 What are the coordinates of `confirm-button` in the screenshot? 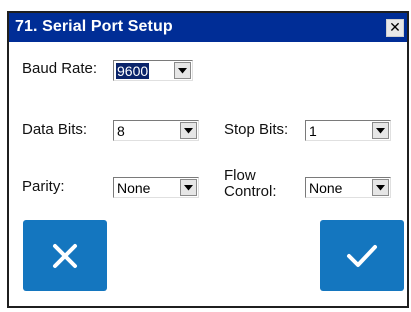 It's located at (362, 255).